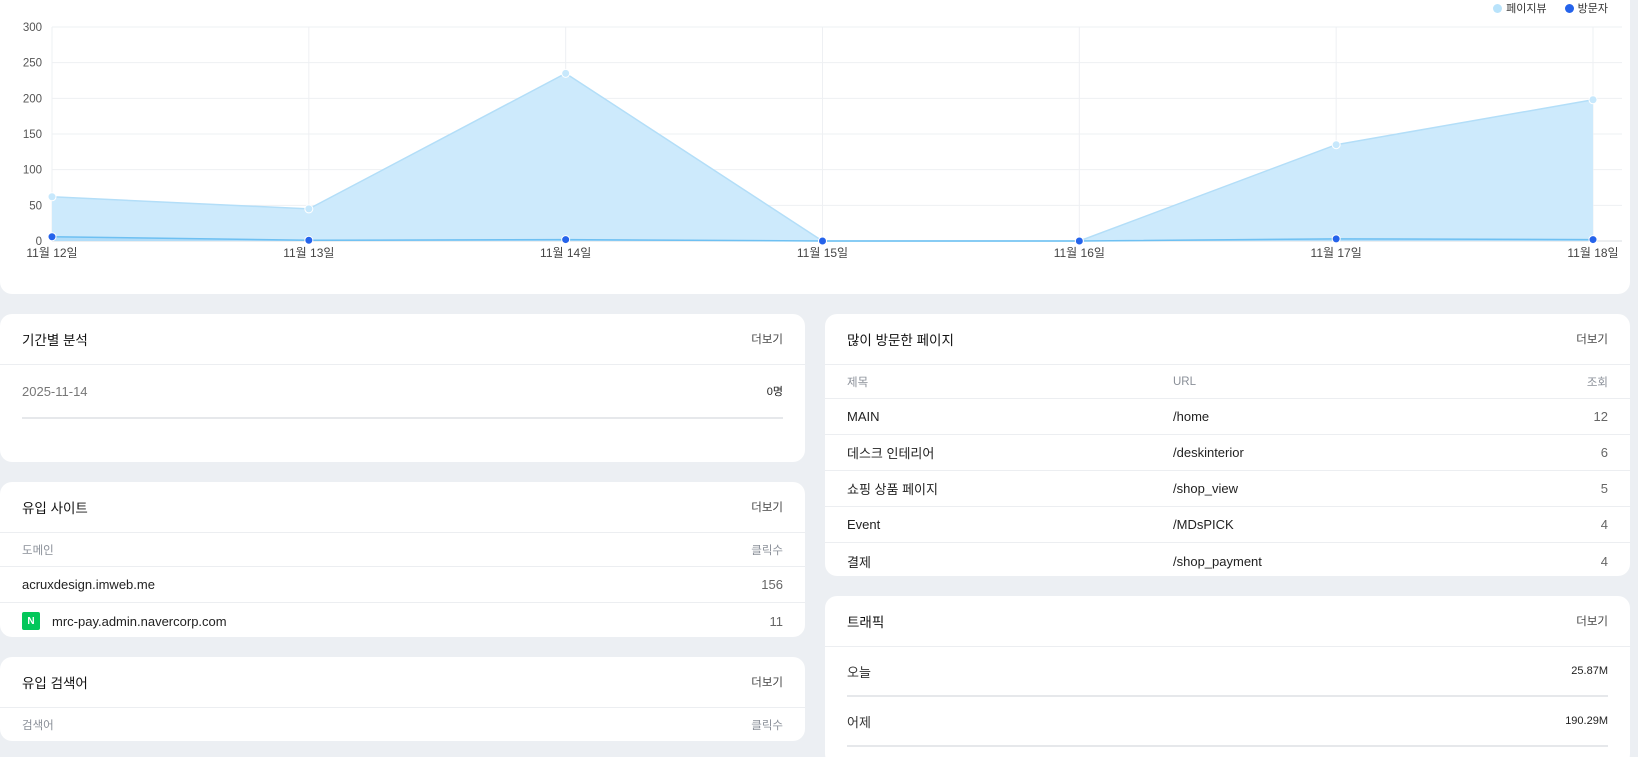 The width and height of the screenshot is (1638, 757). What do you see at coordinates (55, 340) in the screenshot?
I see `period-analysis-title: 기간별 분석` at bounding box center [55, 340].